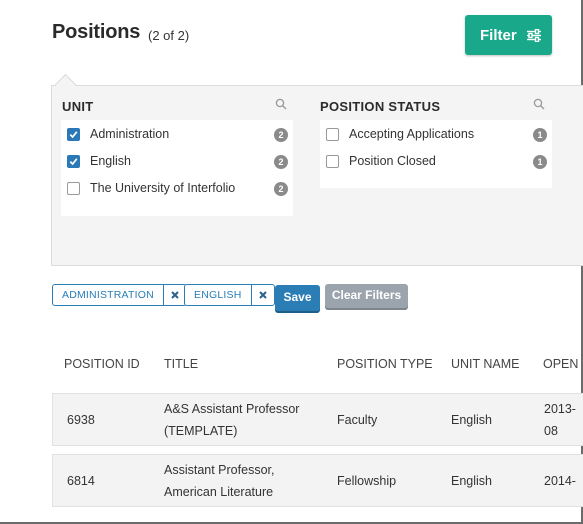 The height and width of the screenshot is (524, 583). I want to click on column-header-title: TITLE, so click(181, 364).